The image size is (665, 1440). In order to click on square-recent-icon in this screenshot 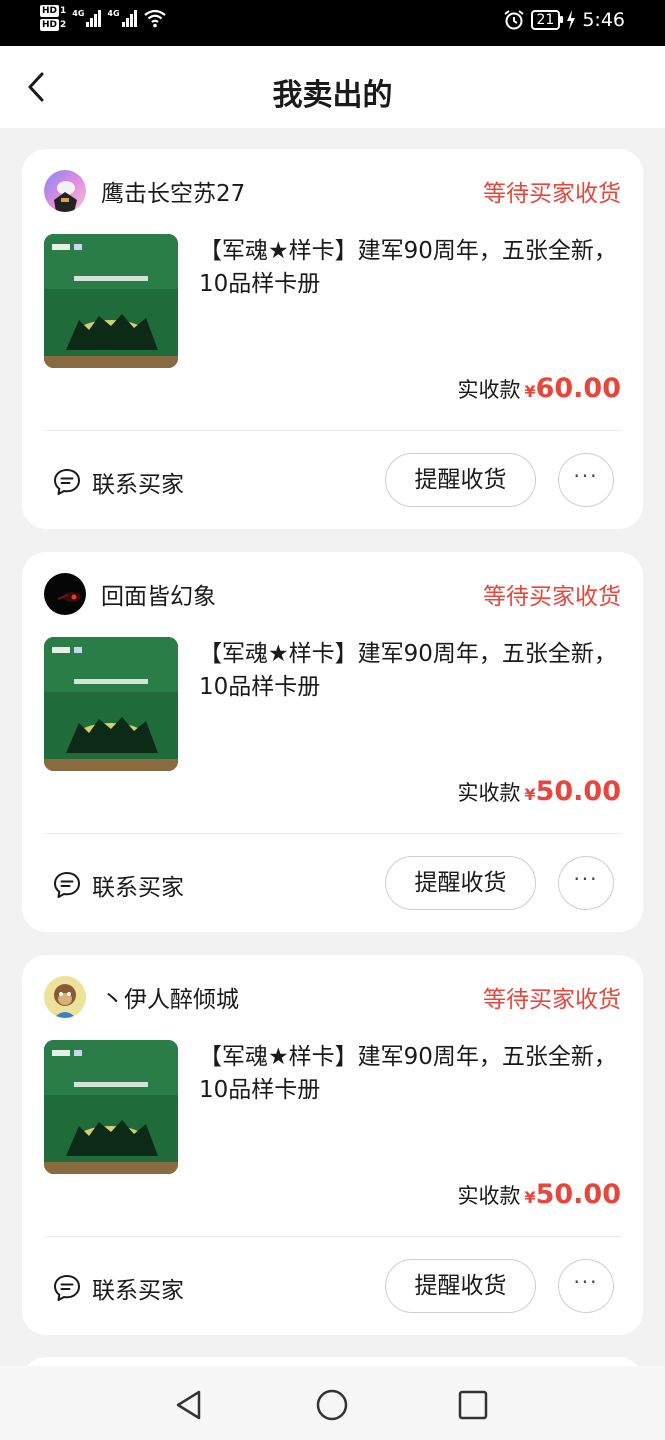, I will do `click(473, 1405)`.